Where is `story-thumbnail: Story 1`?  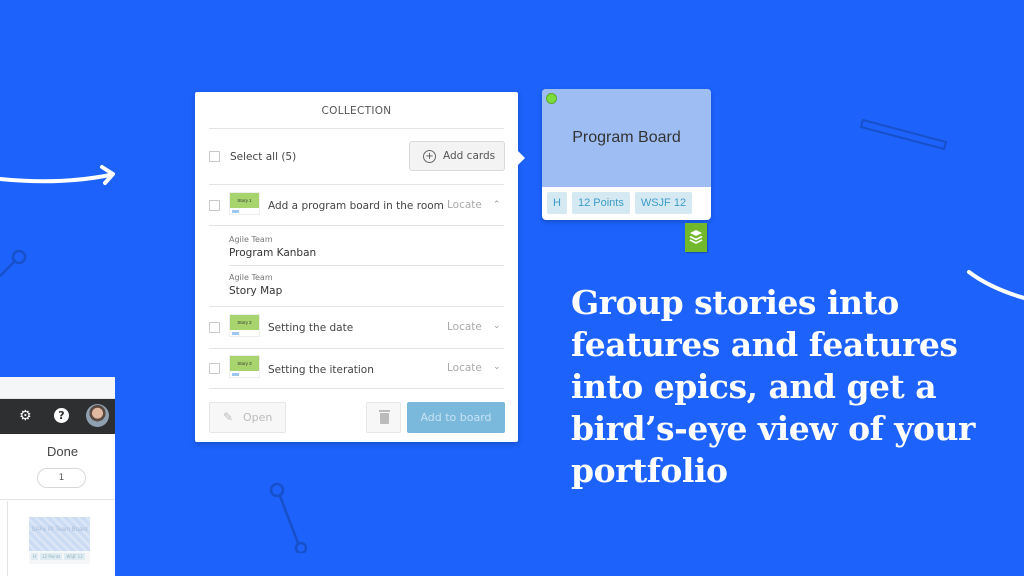 story-thumbnail: Story 1 is located at coordinates (244, 203).